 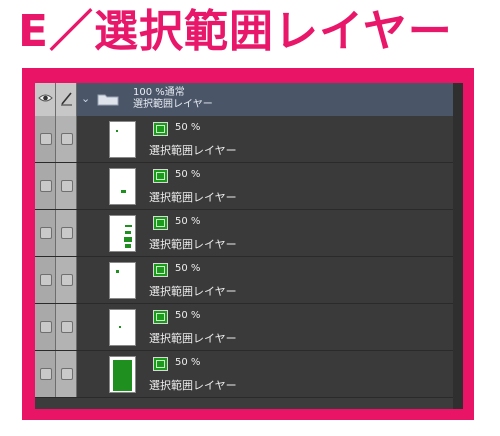 What do you see at coordinates (108, 100) in the screenshot?
I see `folder-icon` at bounding box center [108, 100].